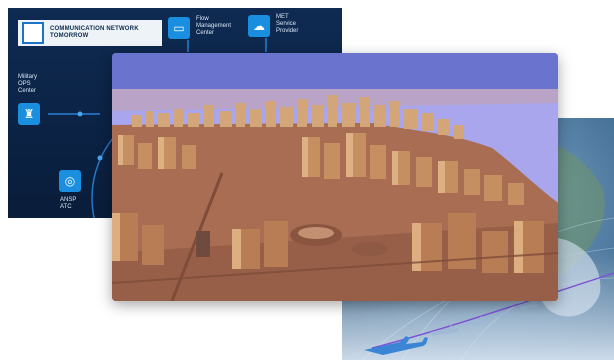  Describe the element at coordinates (90, 33) in the screenshot. I see `network-header: COMMUNICATION NETWORK TOMORROW` at that location.